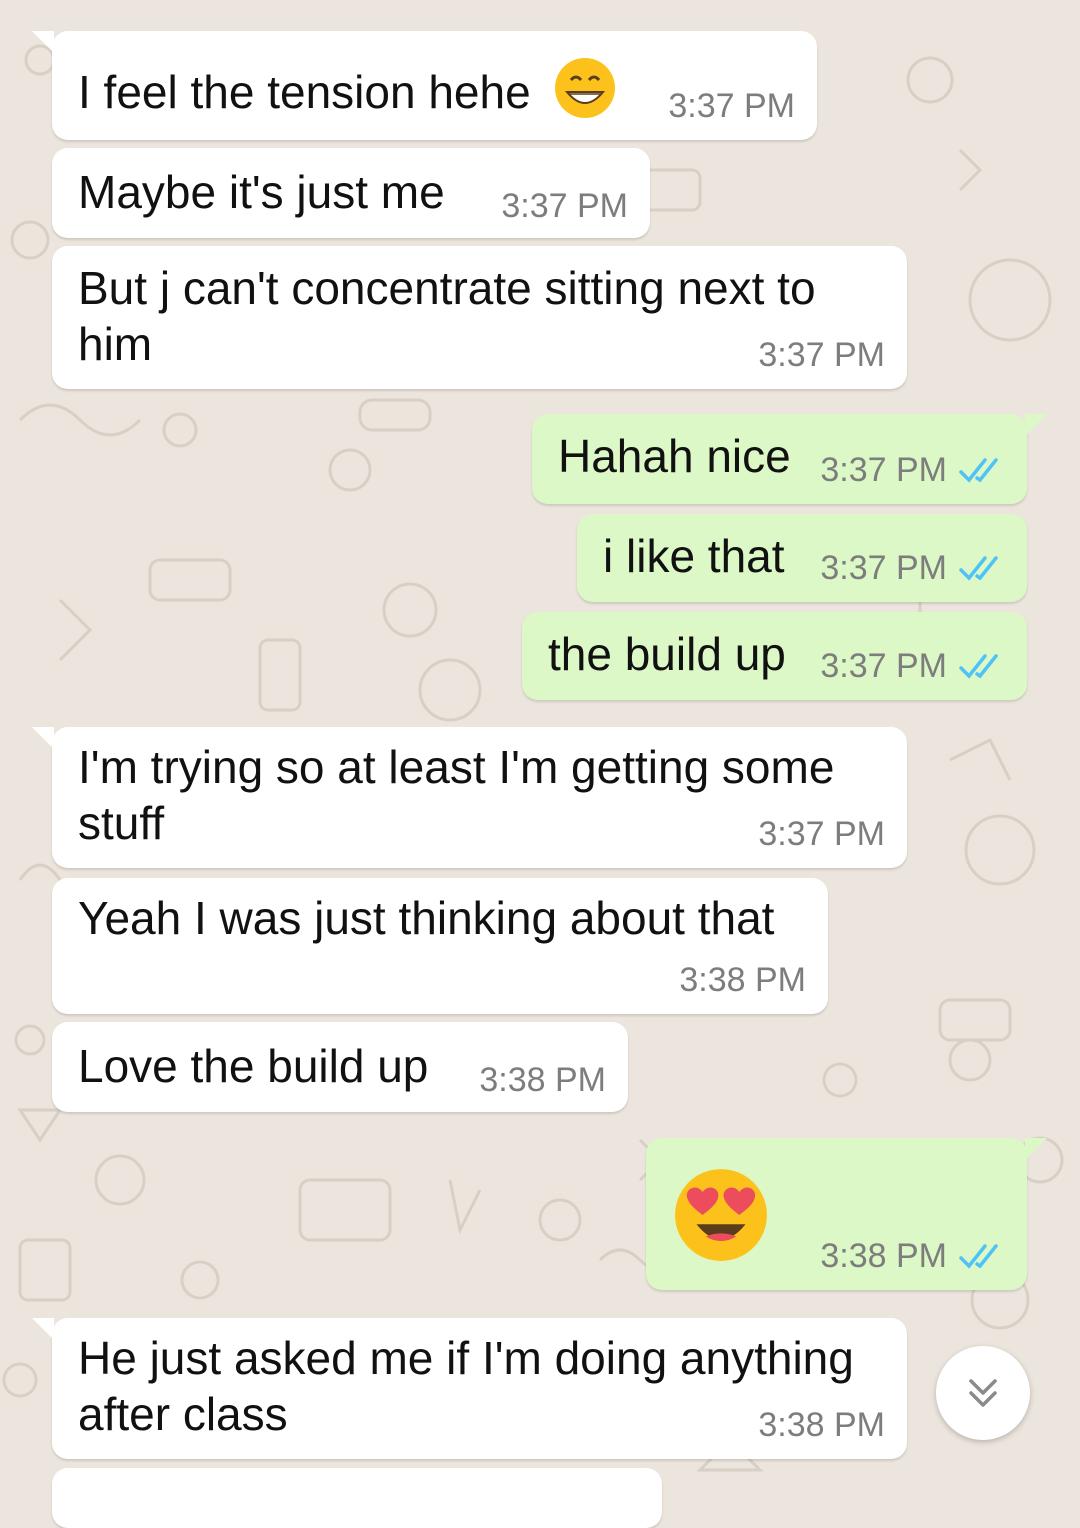 The width and height of the screenshot is (1080, 1528). I want to click on scroll-to-bottom-button, so click(983, 1393).